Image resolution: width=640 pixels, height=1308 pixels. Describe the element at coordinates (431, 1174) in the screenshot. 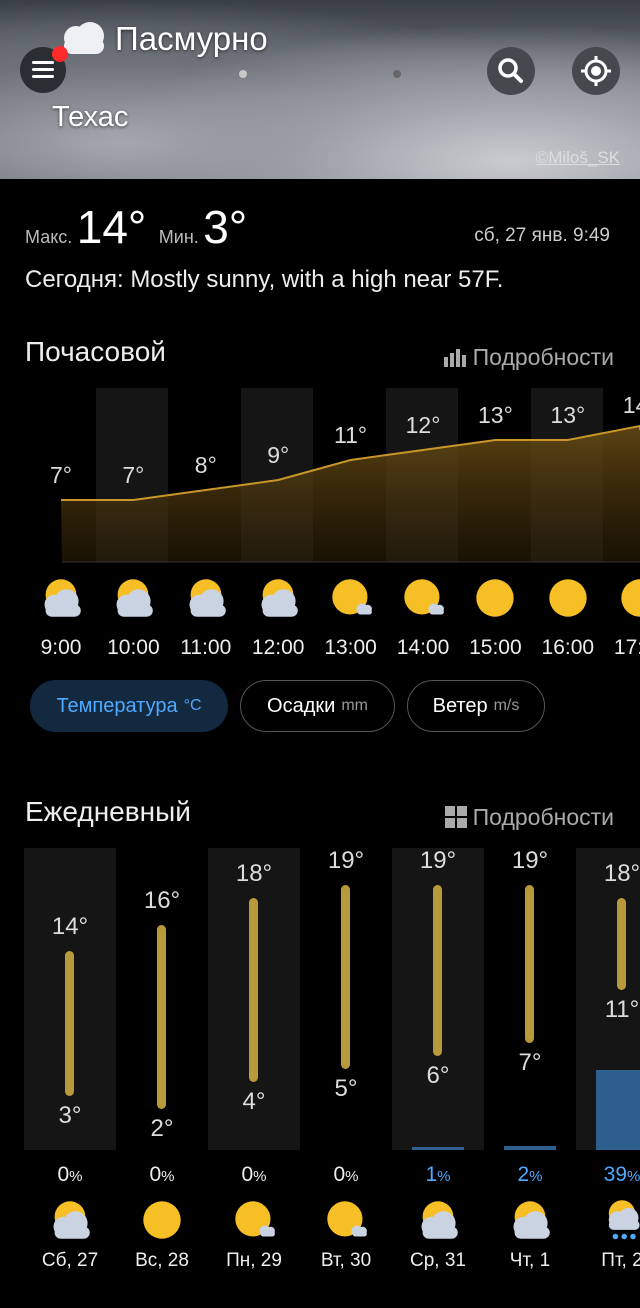

I see `precip-value: 1` at that location.